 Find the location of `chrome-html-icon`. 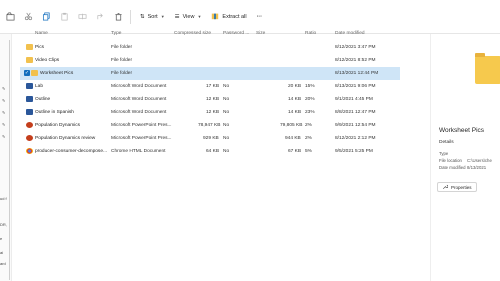

chrome-html-icon is located at coordinates (29, 151).